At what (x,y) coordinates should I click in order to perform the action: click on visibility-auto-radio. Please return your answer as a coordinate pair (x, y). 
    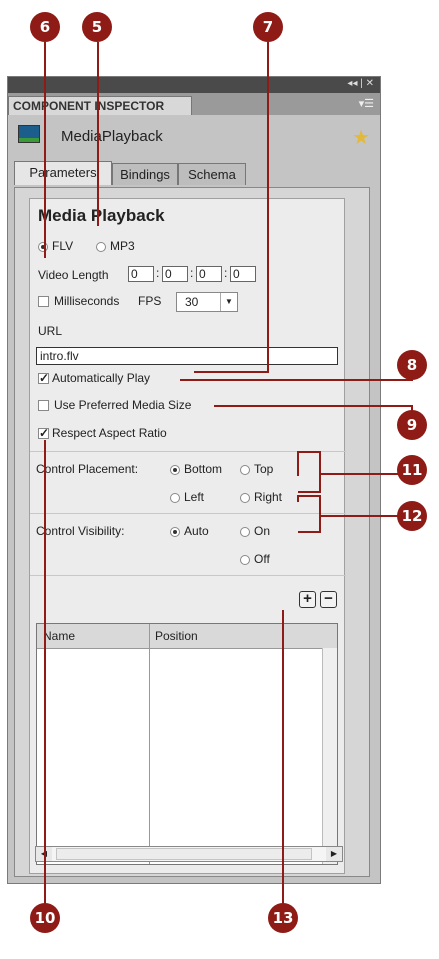
    Looking at the image, I should click on (175, 532).